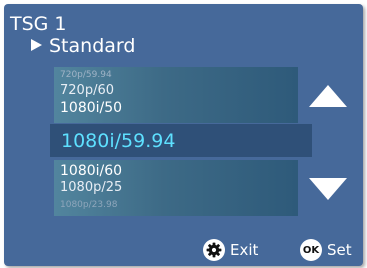 This screenshot has width=367, height=268. What do you see at coordinates (92, 46) in the screenshot?
I see `submenu-label: Standard` at bounding box center [92, 46].